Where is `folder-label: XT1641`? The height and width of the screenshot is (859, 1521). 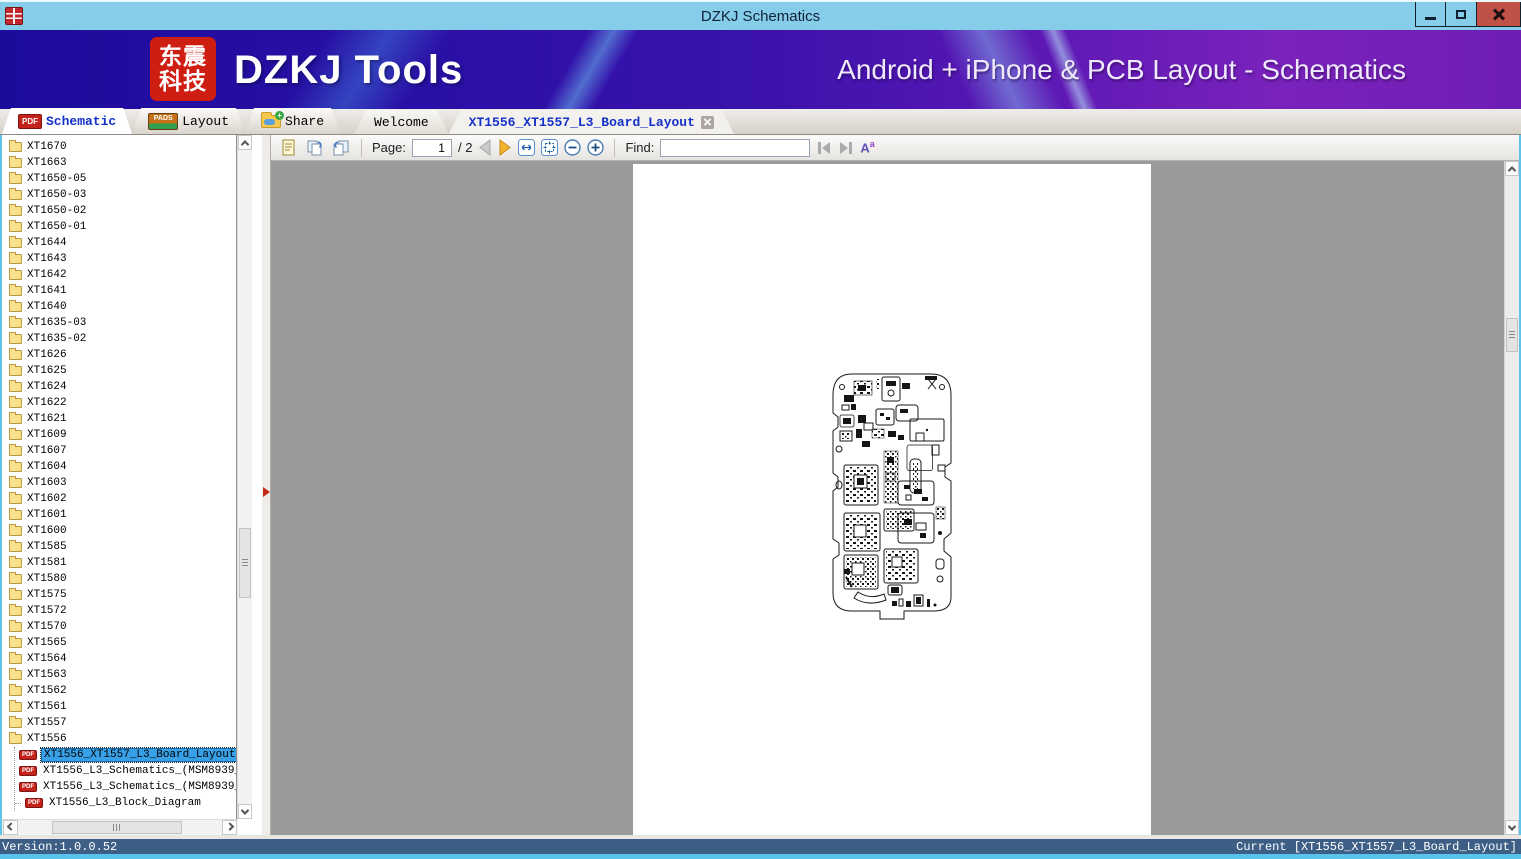
folder-label: XT1641 is located at coordinates (47, 291).